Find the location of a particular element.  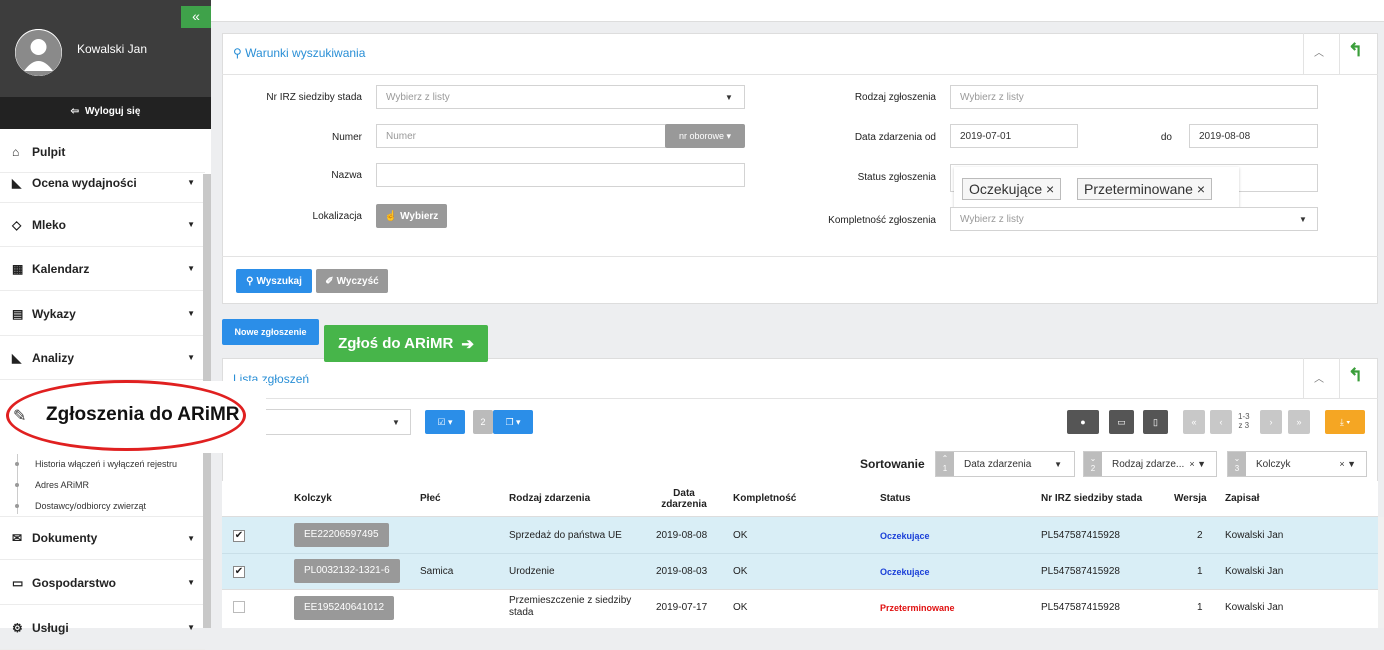

col-kolczyk: Kolczyk is located at coordinates (313, 498).